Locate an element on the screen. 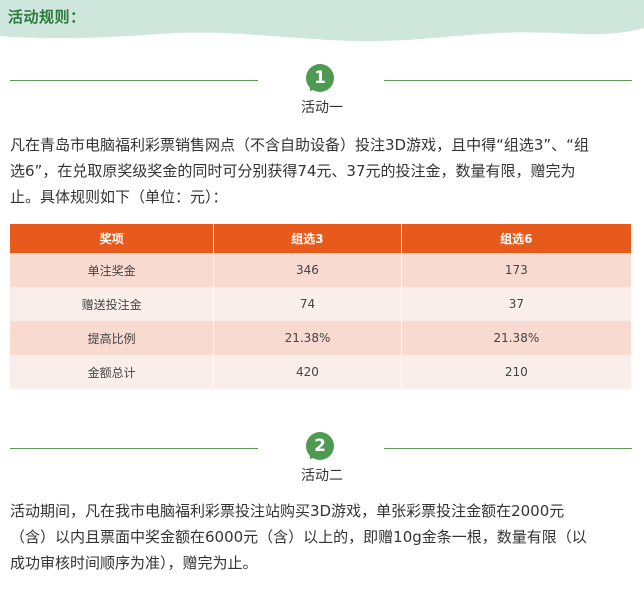 This screenshot has height=593, width=644. table-row: 提高比例 21.38% 21.38% is located at coordinates (320, 338).